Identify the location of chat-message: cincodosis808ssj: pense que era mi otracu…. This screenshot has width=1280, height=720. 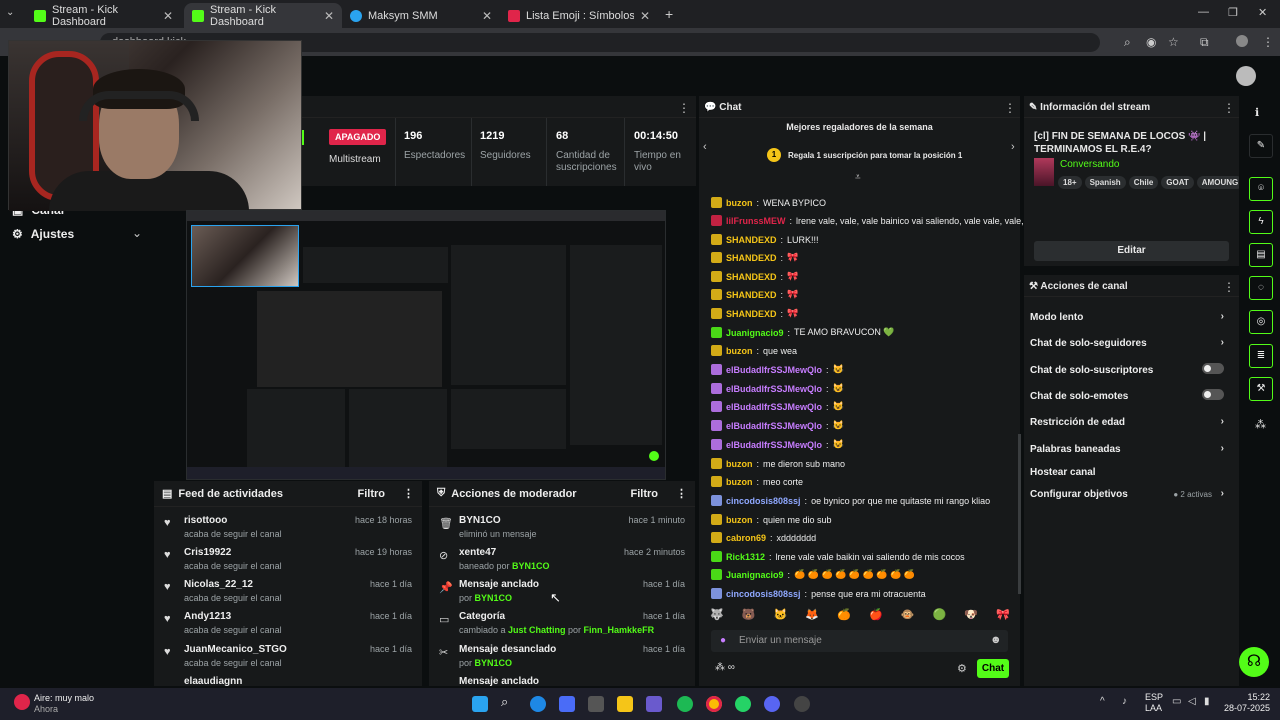
(818, 593).